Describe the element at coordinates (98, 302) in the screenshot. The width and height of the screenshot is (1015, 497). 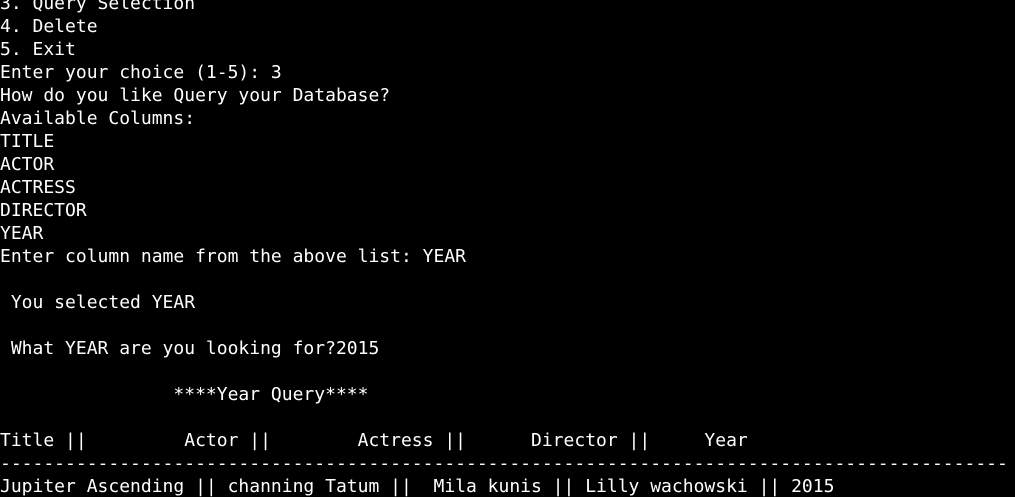
I see `selection-confirmation: You selected YEAR` at that location.